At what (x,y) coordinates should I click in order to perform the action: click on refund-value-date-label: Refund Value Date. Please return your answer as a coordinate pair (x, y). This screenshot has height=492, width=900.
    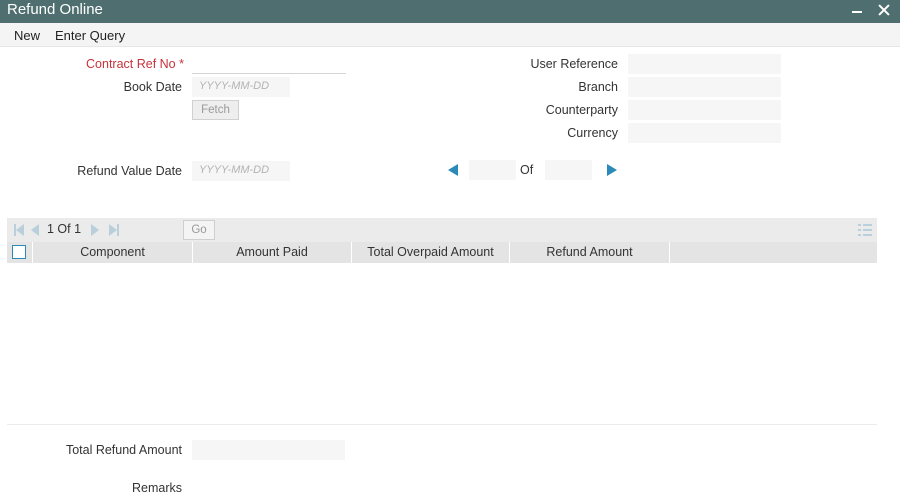
    Looking at the image, I should click on (129, 171).